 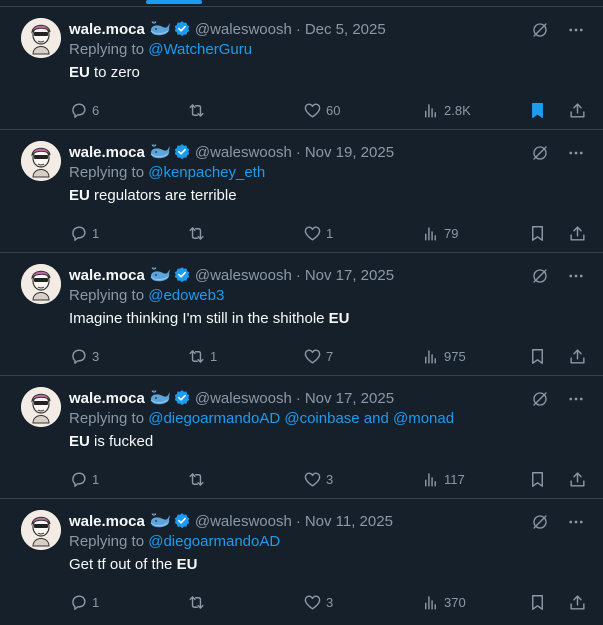 I want to click on reply-mention-link: @kenpachey_eth, so click(x=206, y=172).